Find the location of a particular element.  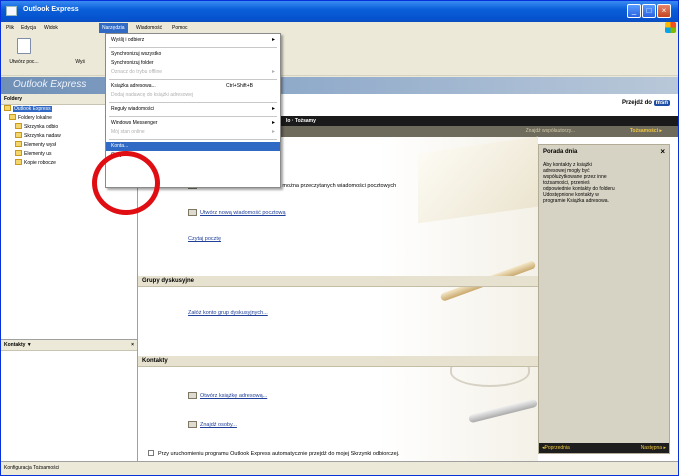

tip-title: Porada dnia is located at coordinates (560, 152).